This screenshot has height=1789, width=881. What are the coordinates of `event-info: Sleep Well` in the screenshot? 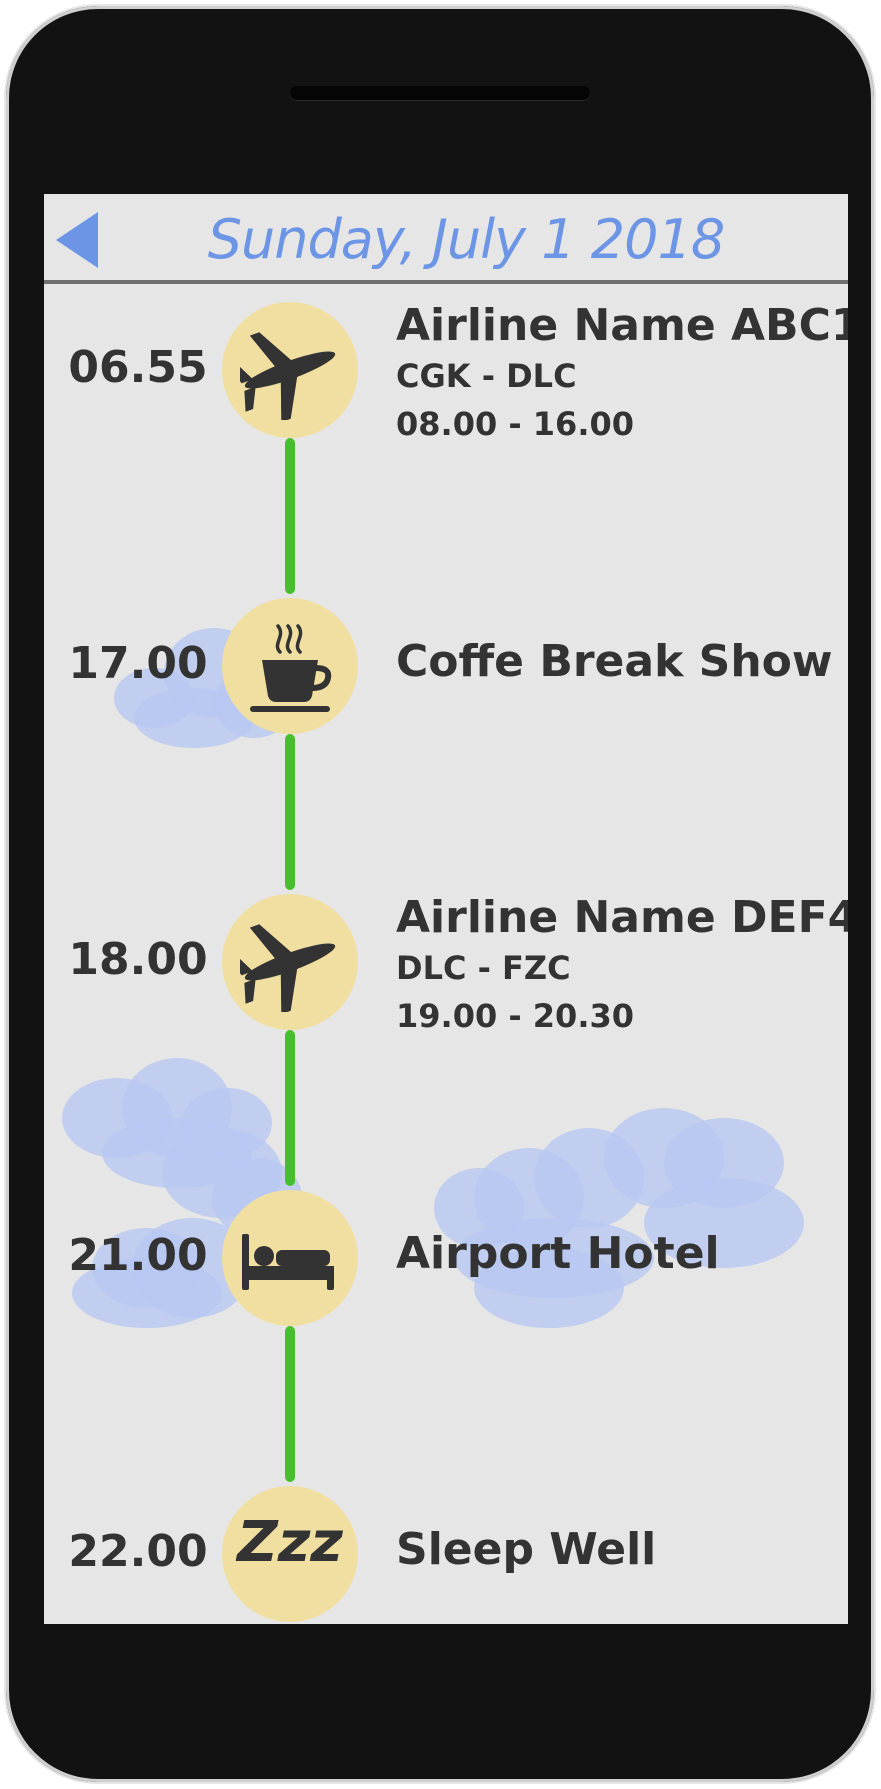 It's located at (621, 1550).